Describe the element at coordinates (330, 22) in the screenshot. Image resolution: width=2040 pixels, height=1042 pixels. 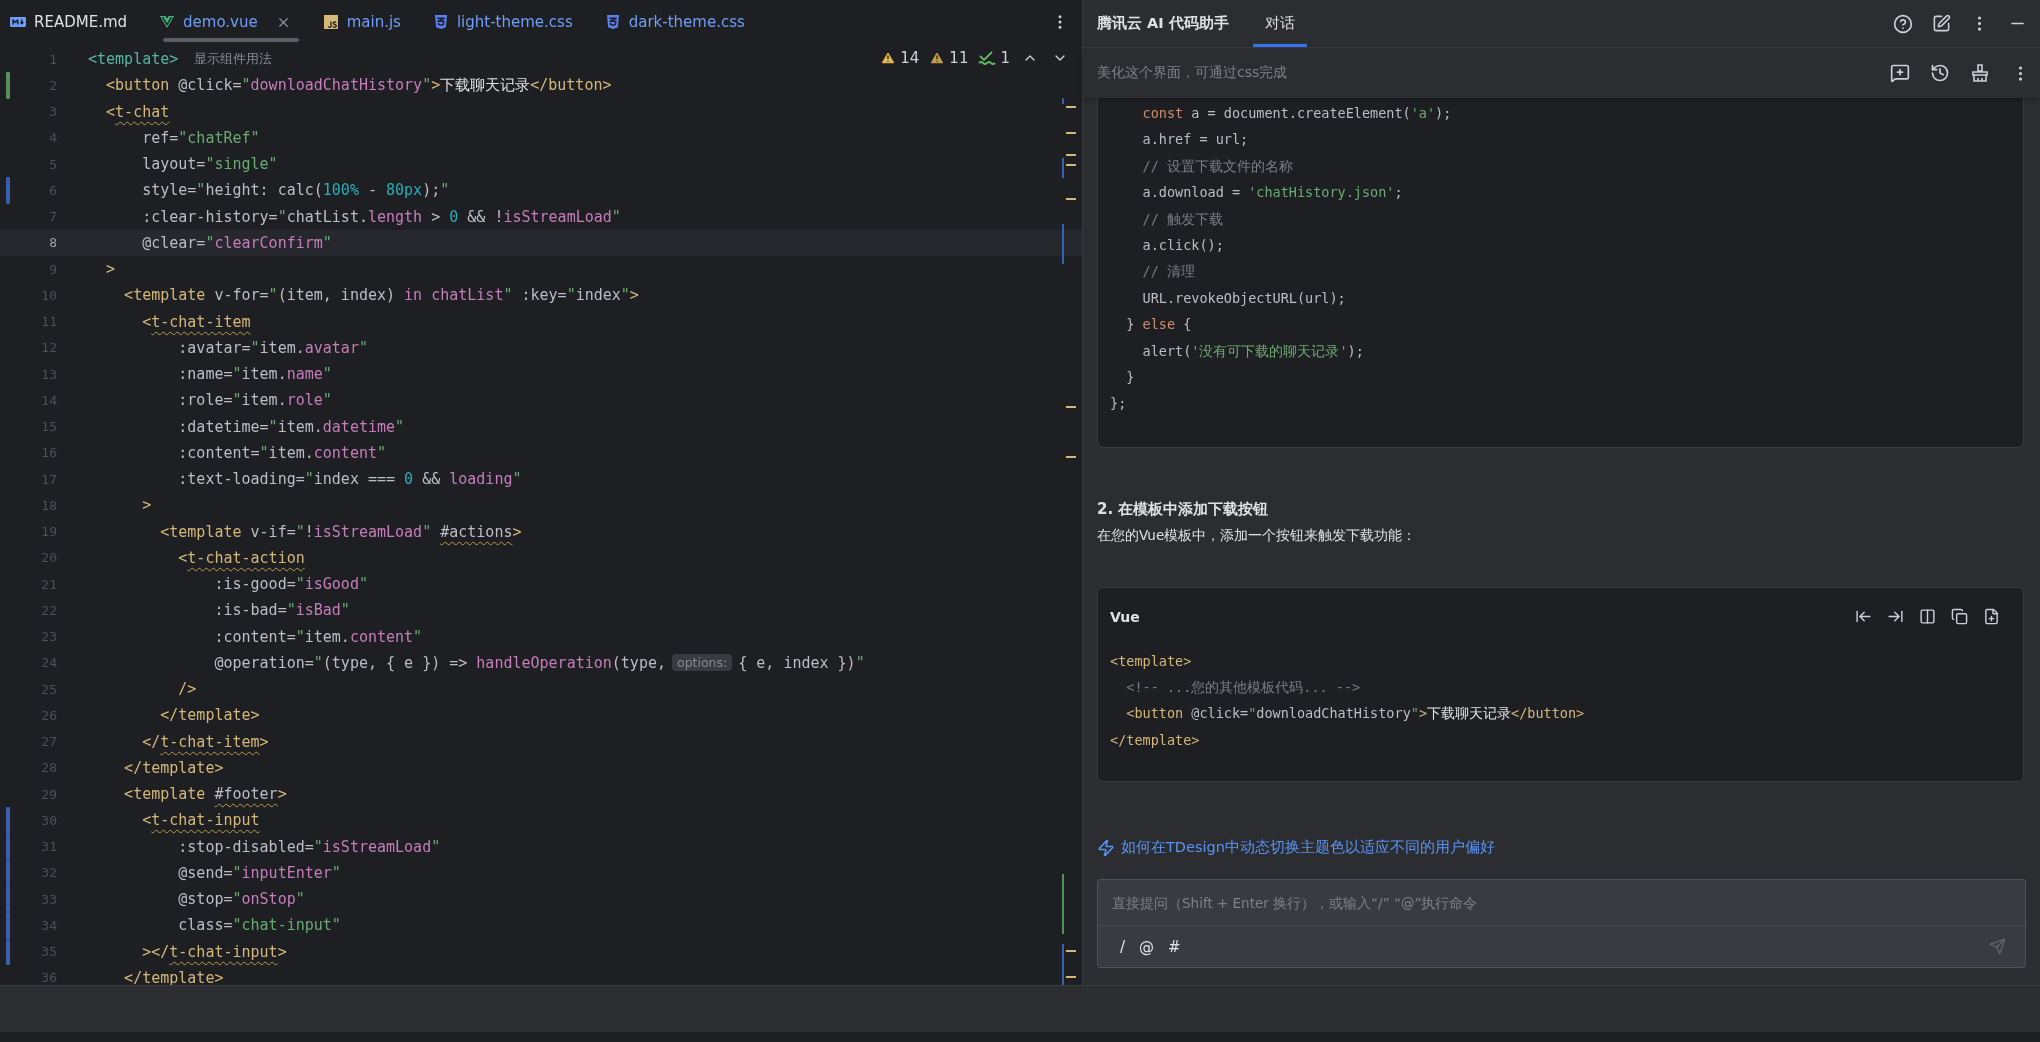
I see `javascript-file-icon` at that location.